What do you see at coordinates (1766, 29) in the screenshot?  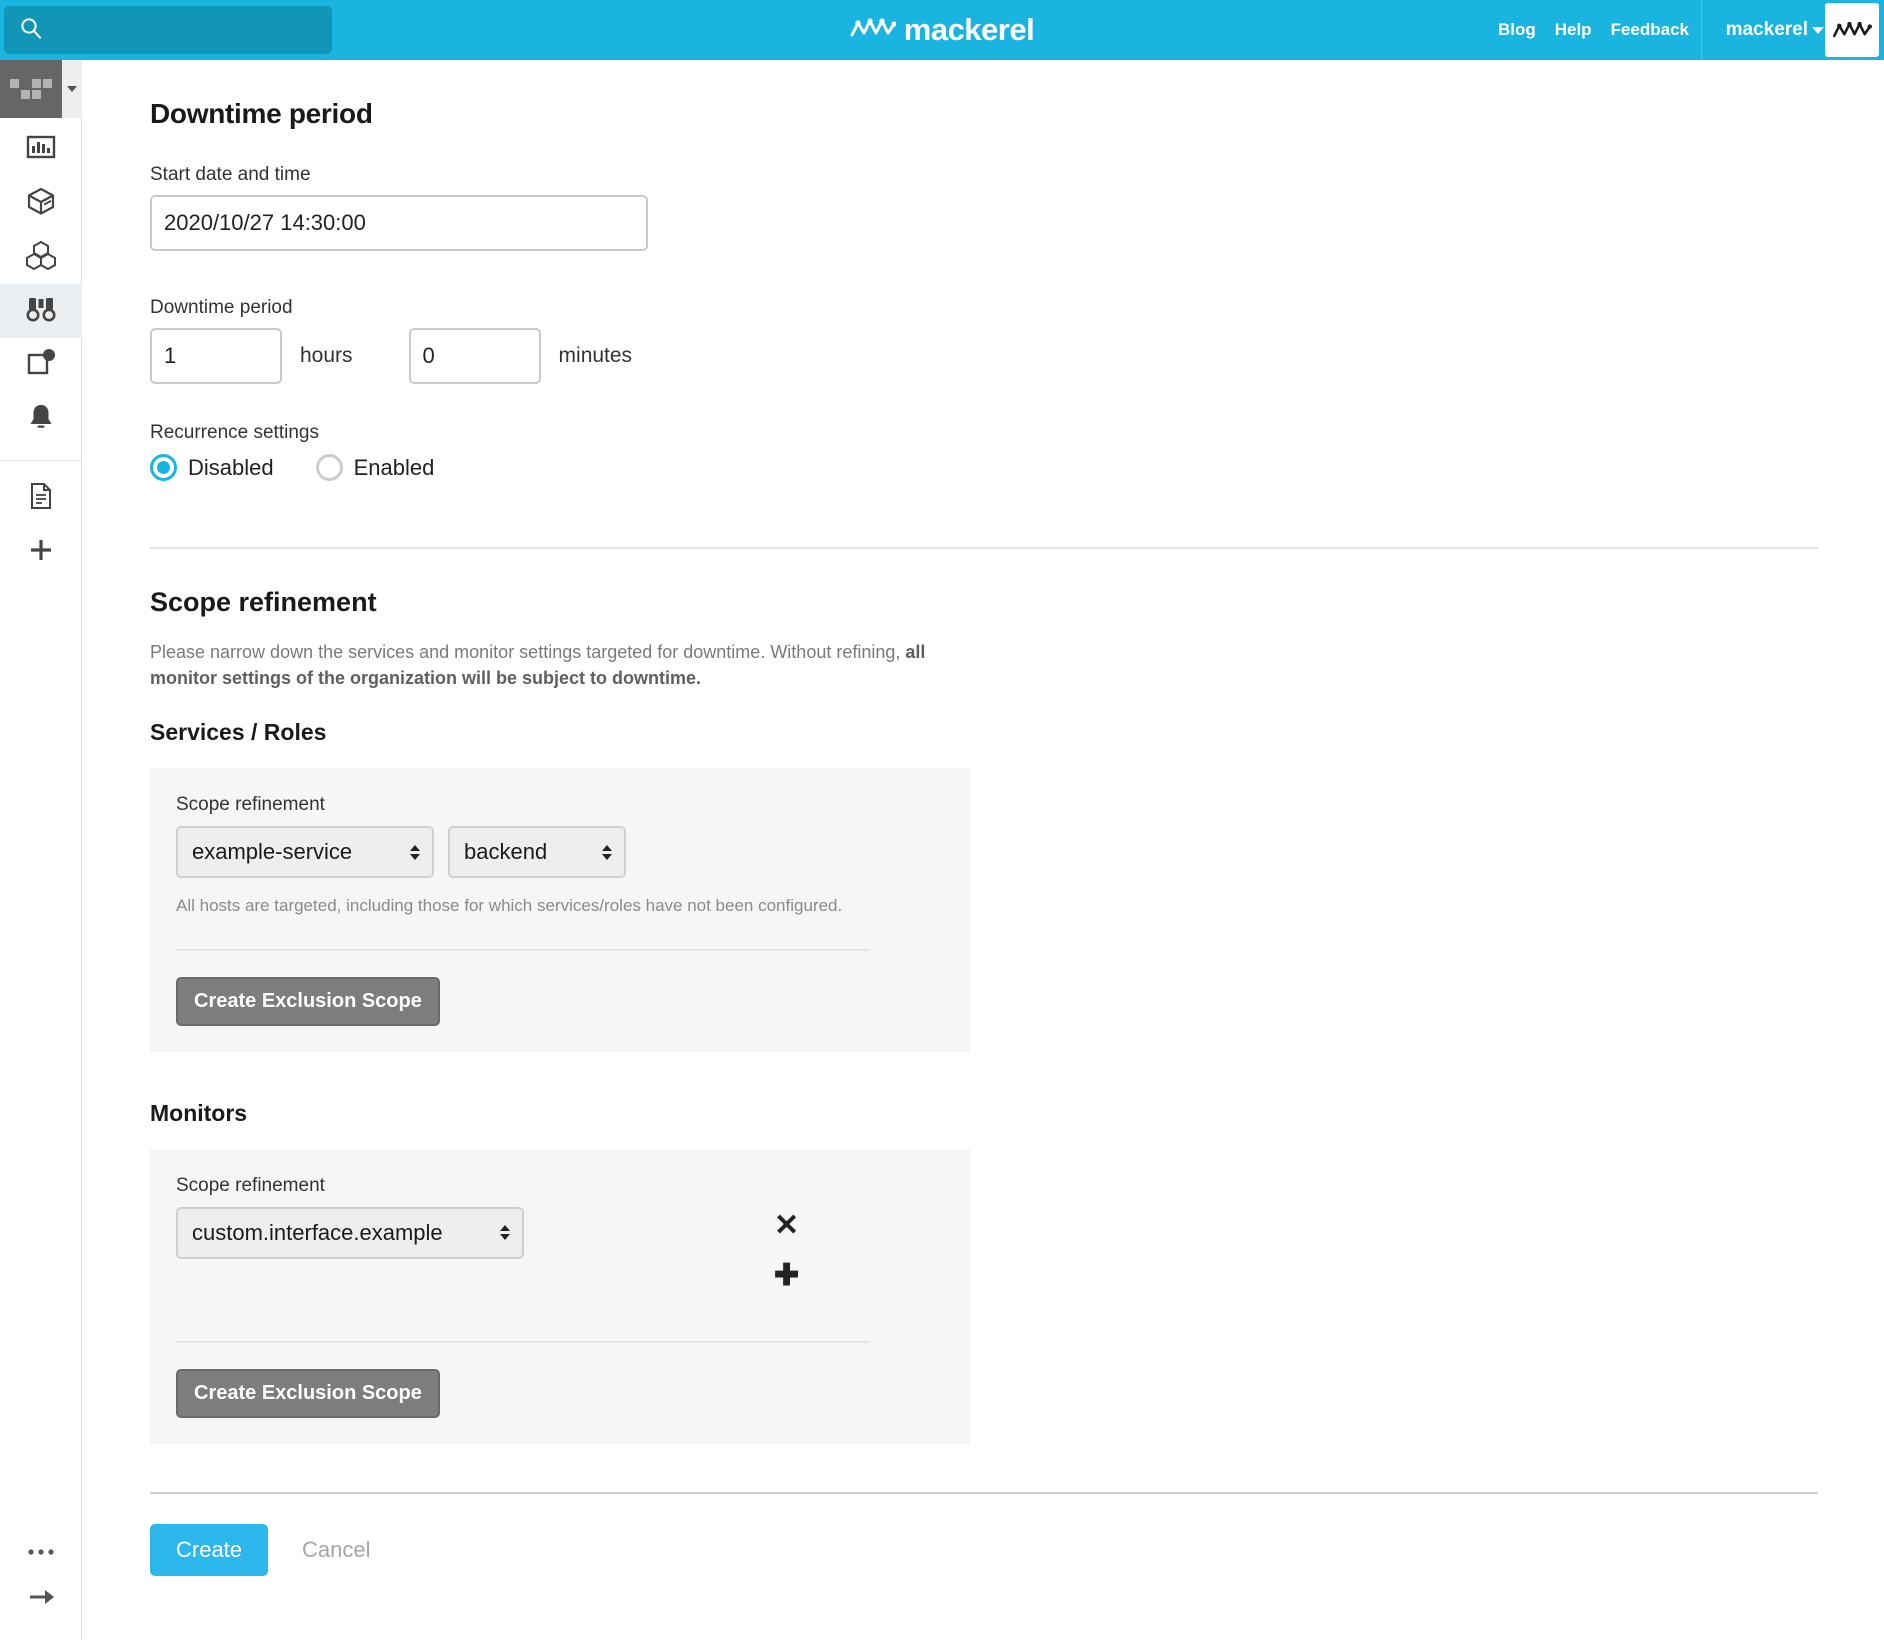 I see `org-menu-label: mackerel` at bounding box center [1766, 29].